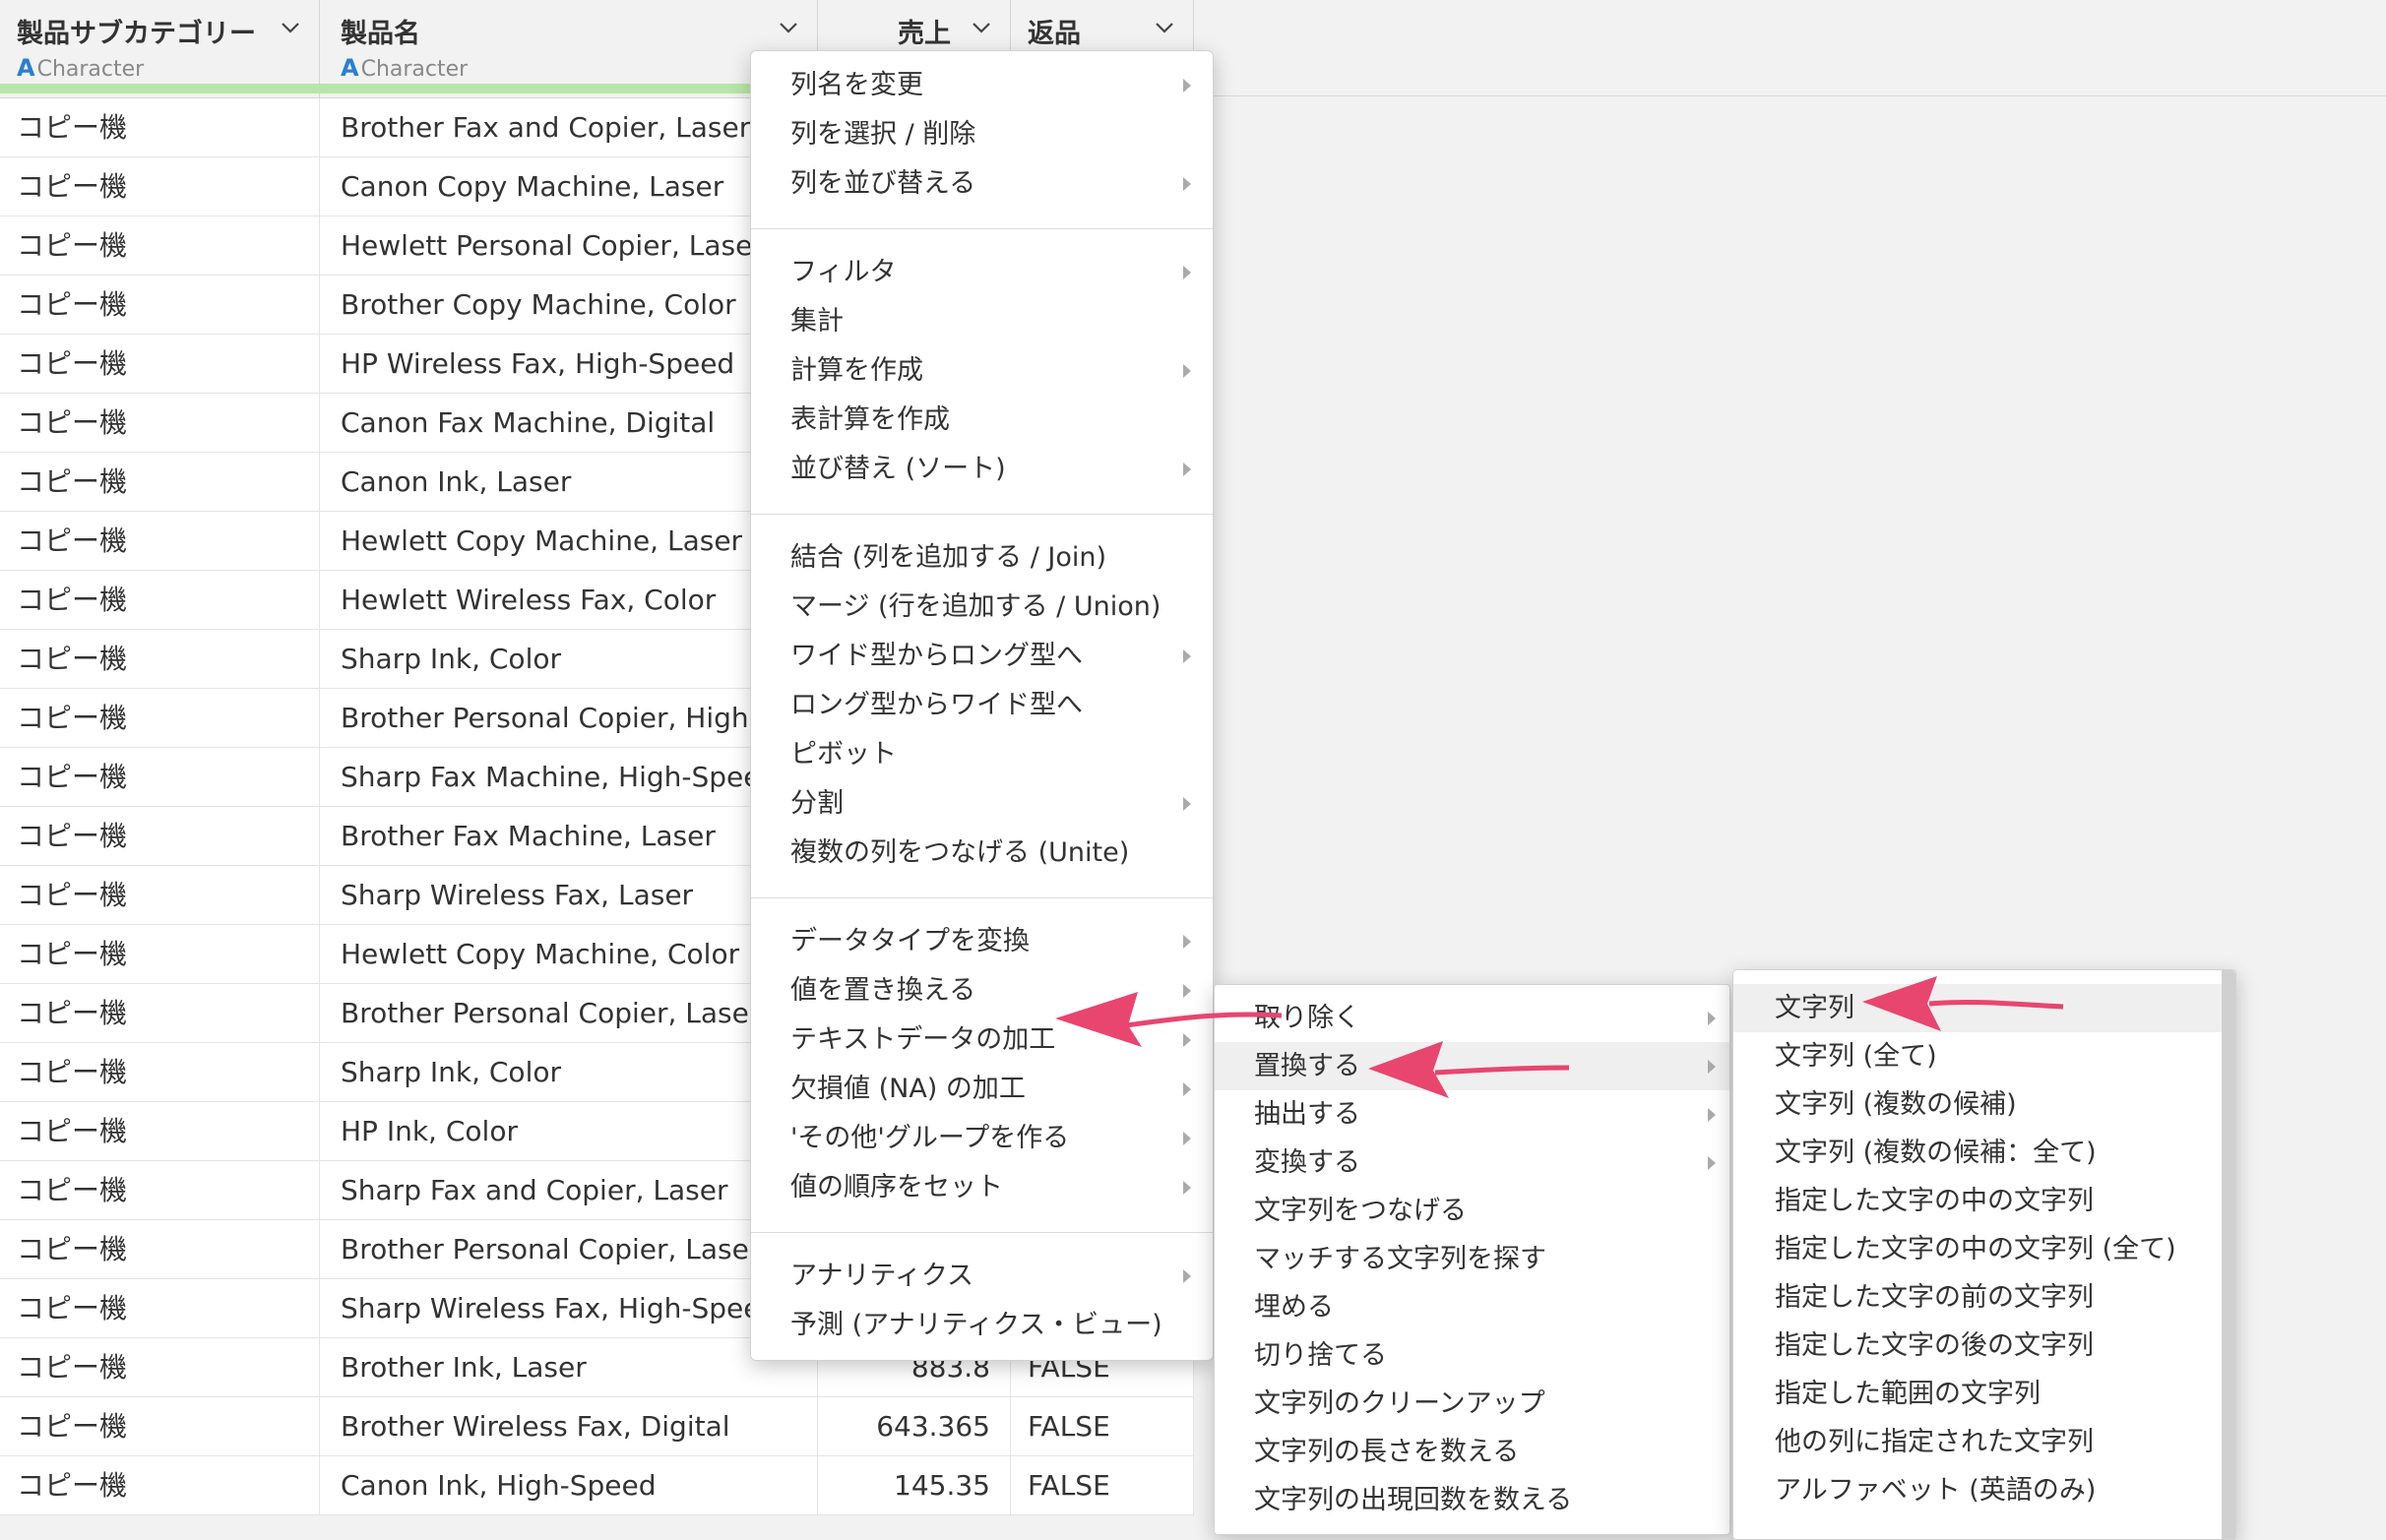 The image size is (2386, 1540). What do you see at coordinates (569, 541) in the screenshot?
I see `cell-product-name: Hewlett Copy Machine, Laser` at bounding box center [569, 541].